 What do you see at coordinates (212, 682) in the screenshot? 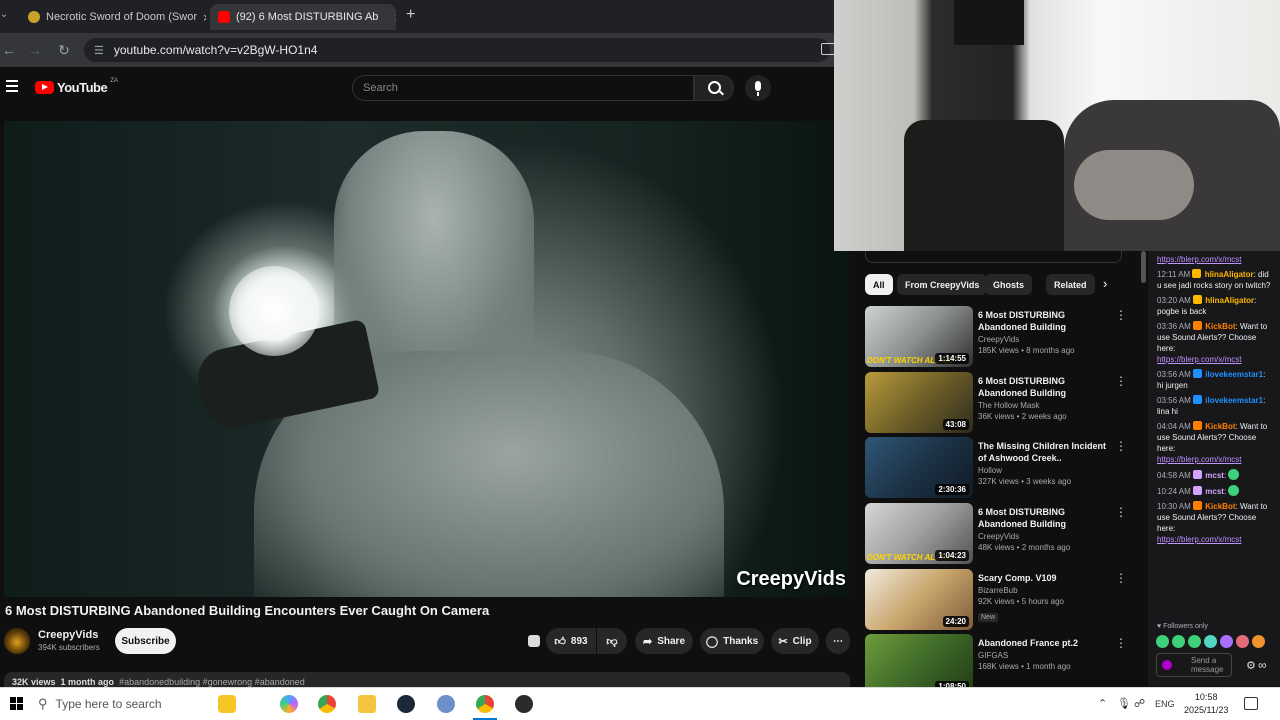
I see `hashtags: #abandonedbuilding #gonewrong #abandoned` at bounding box center [212, 682].